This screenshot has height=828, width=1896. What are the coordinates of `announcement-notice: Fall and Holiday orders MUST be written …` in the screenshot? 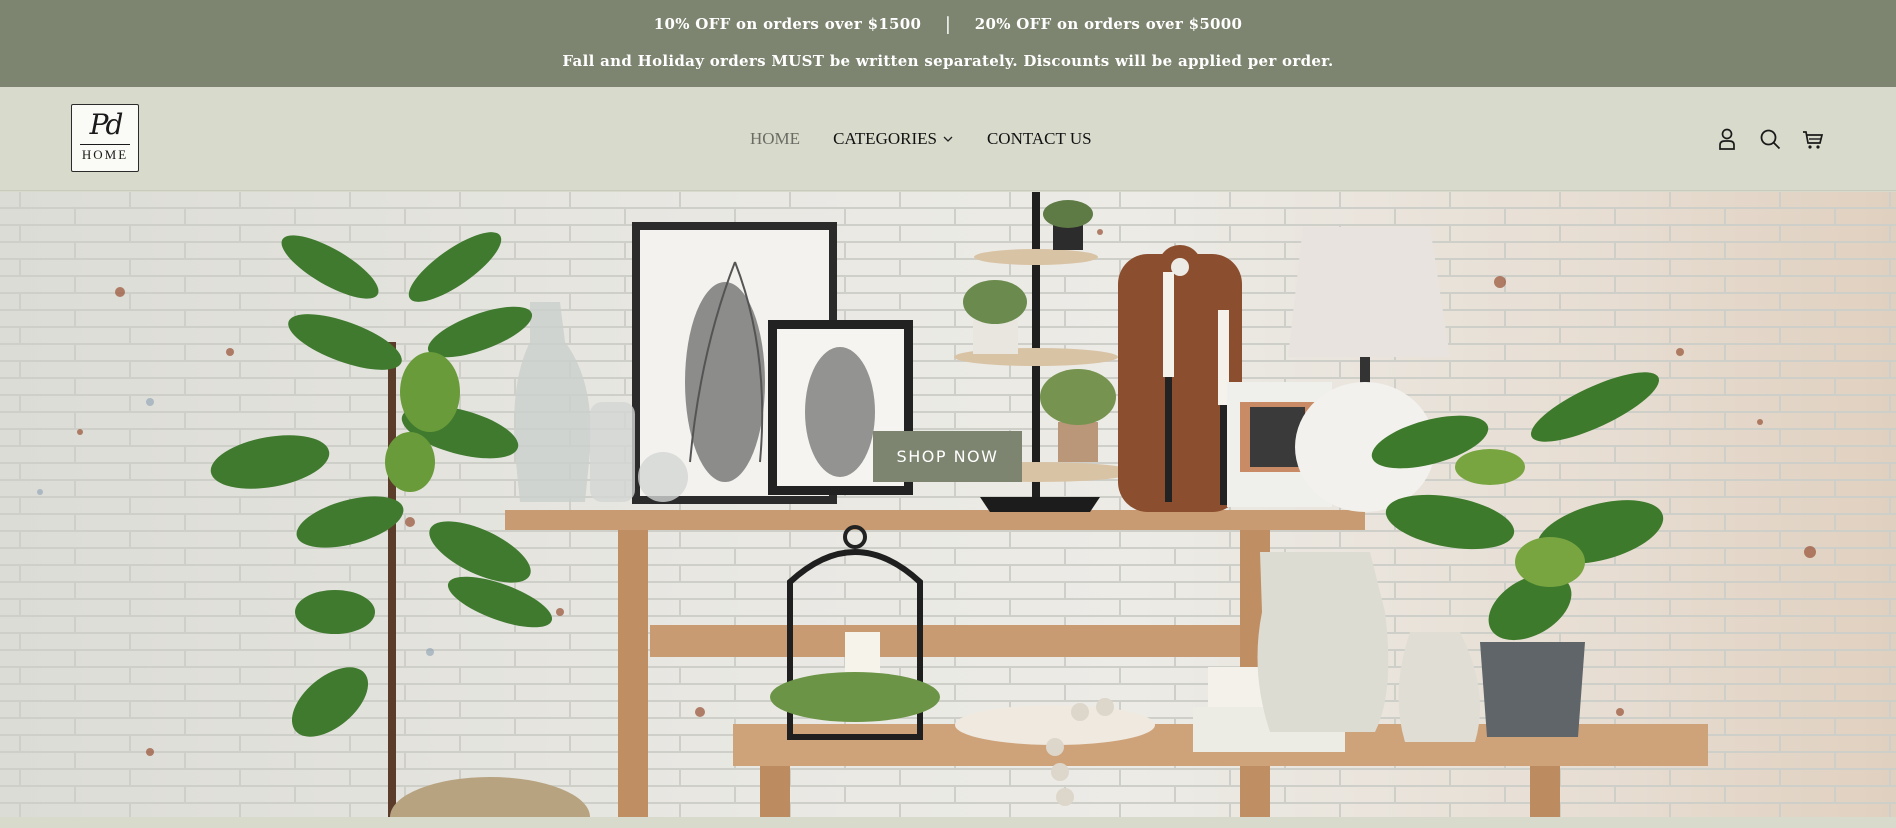 It's located at (948, 61).